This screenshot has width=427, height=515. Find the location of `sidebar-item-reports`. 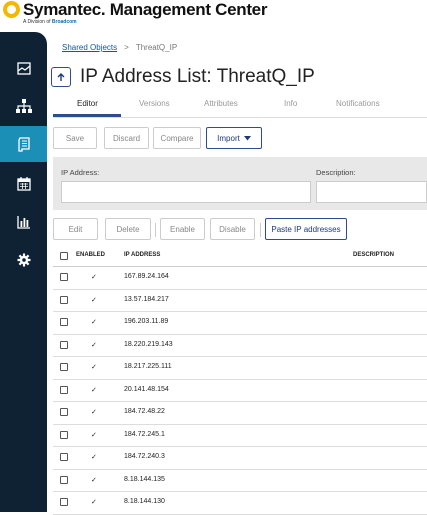

sidebar-item-reports is located at coordinates (23, 222).